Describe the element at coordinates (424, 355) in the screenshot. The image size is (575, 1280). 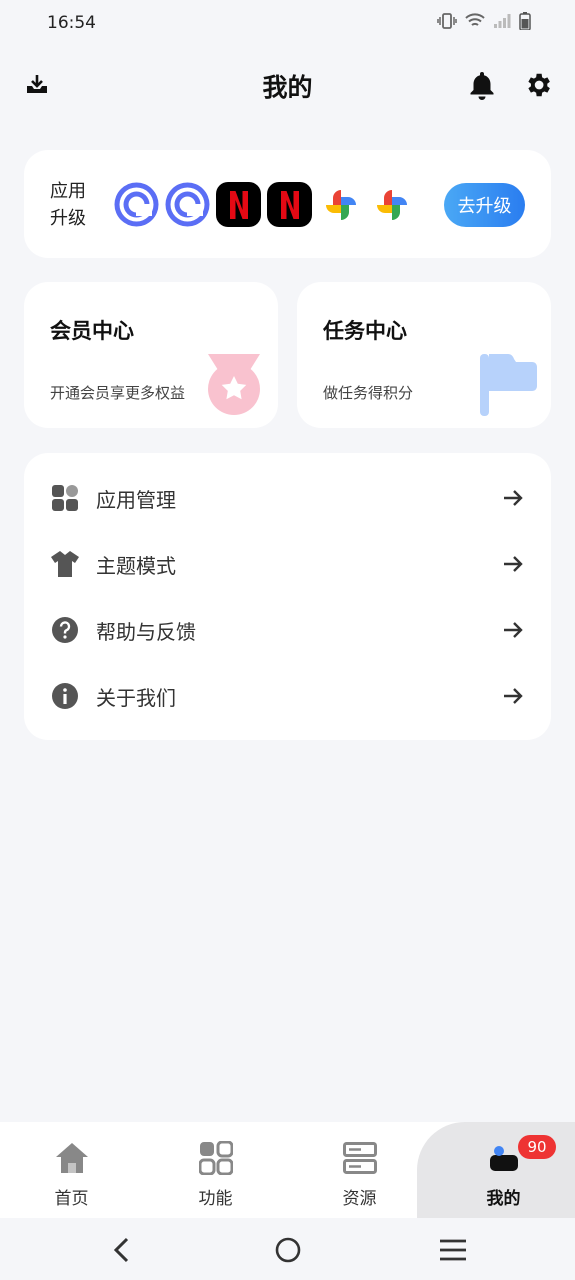
I see `task-center-card: 任务中心 做任务得积分` at that location.